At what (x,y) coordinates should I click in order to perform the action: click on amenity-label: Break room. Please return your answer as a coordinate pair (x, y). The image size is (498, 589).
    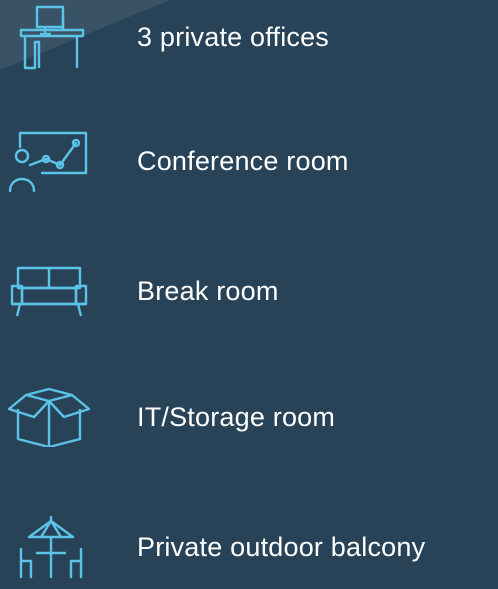
    Looking at the image, I should click on (208, 290).